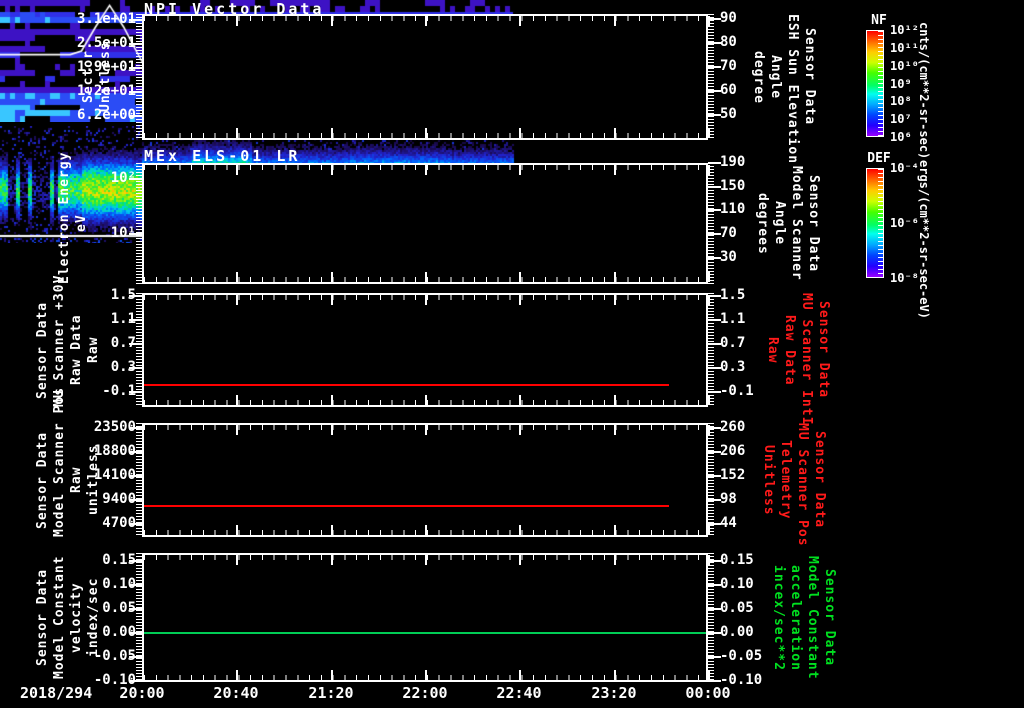 This screenshot has width=1024, height=708. Describe the element at coordinates (331, 693) in the screenshot. I see `x-tick-label: 21:20` at that location.